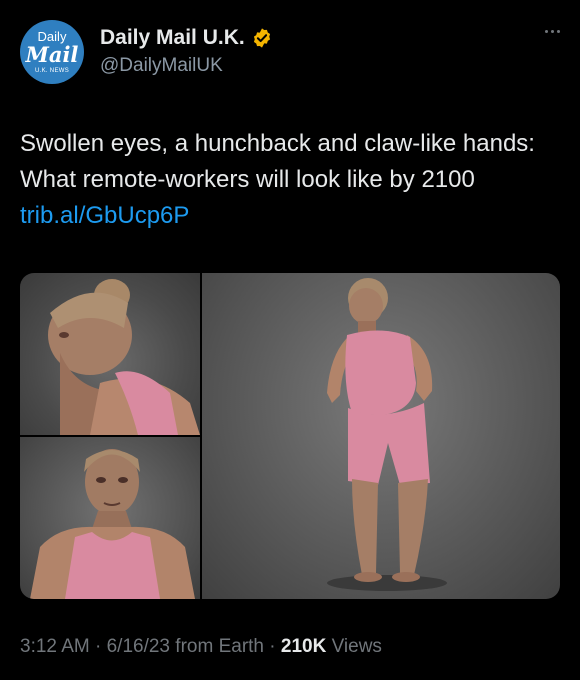  I want to click on handle: @DailyMailUK, so click(161, 66).